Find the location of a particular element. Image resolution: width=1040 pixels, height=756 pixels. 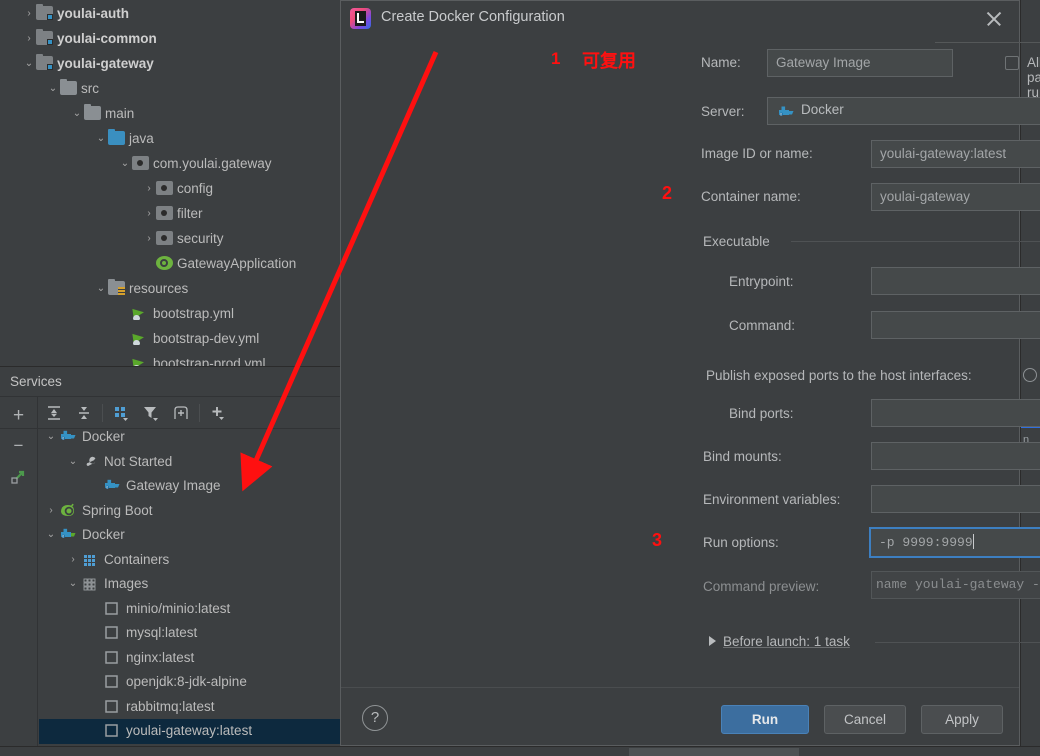

project-tree-item-label: src is located at coordinates (90, 88).